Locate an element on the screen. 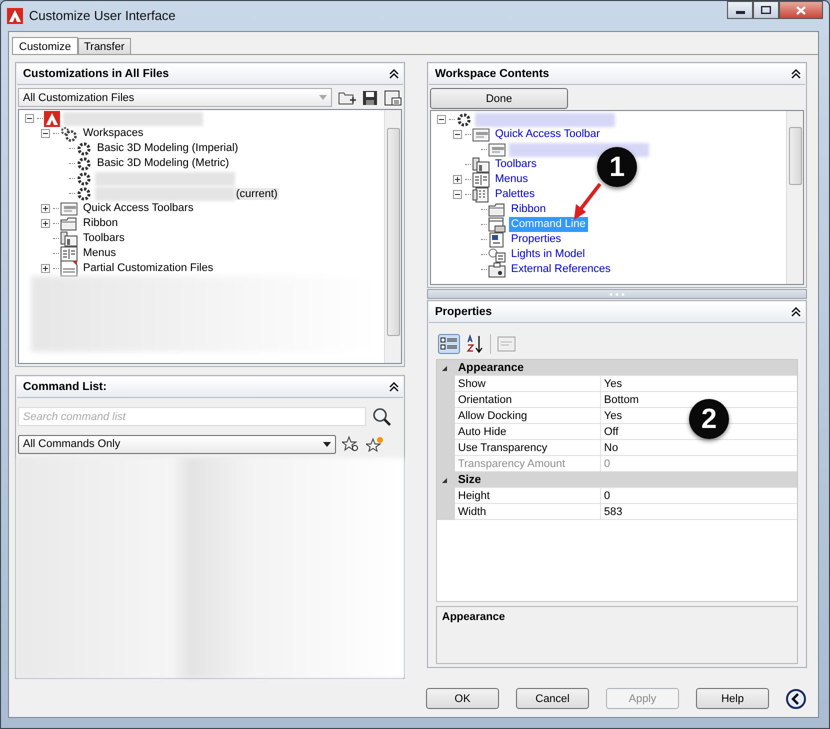 The image size is (830, 729). sort-alphabetical-icon is located at coordinates (475, 344).